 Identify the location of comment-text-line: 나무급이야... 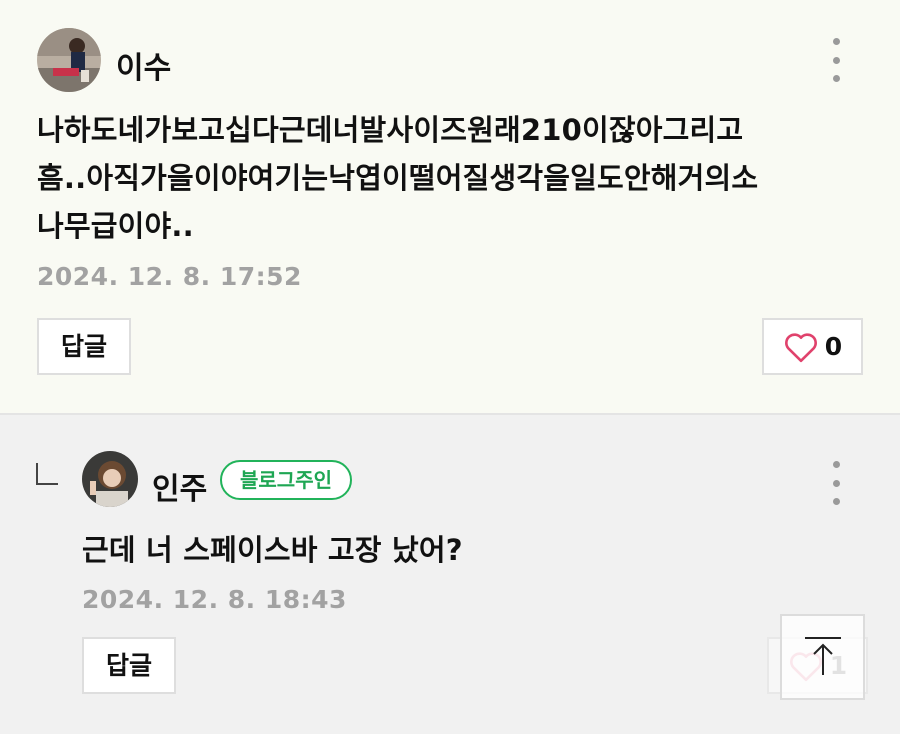
(115, 226).